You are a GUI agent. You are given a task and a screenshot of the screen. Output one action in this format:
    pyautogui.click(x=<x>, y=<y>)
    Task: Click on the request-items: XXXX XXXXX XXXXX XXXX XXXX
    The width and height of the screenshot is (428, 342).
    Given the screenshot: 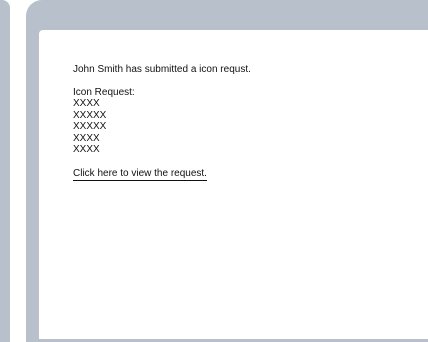 What is the action you would take?
    pyautogui.click(x=162, y=127)
    